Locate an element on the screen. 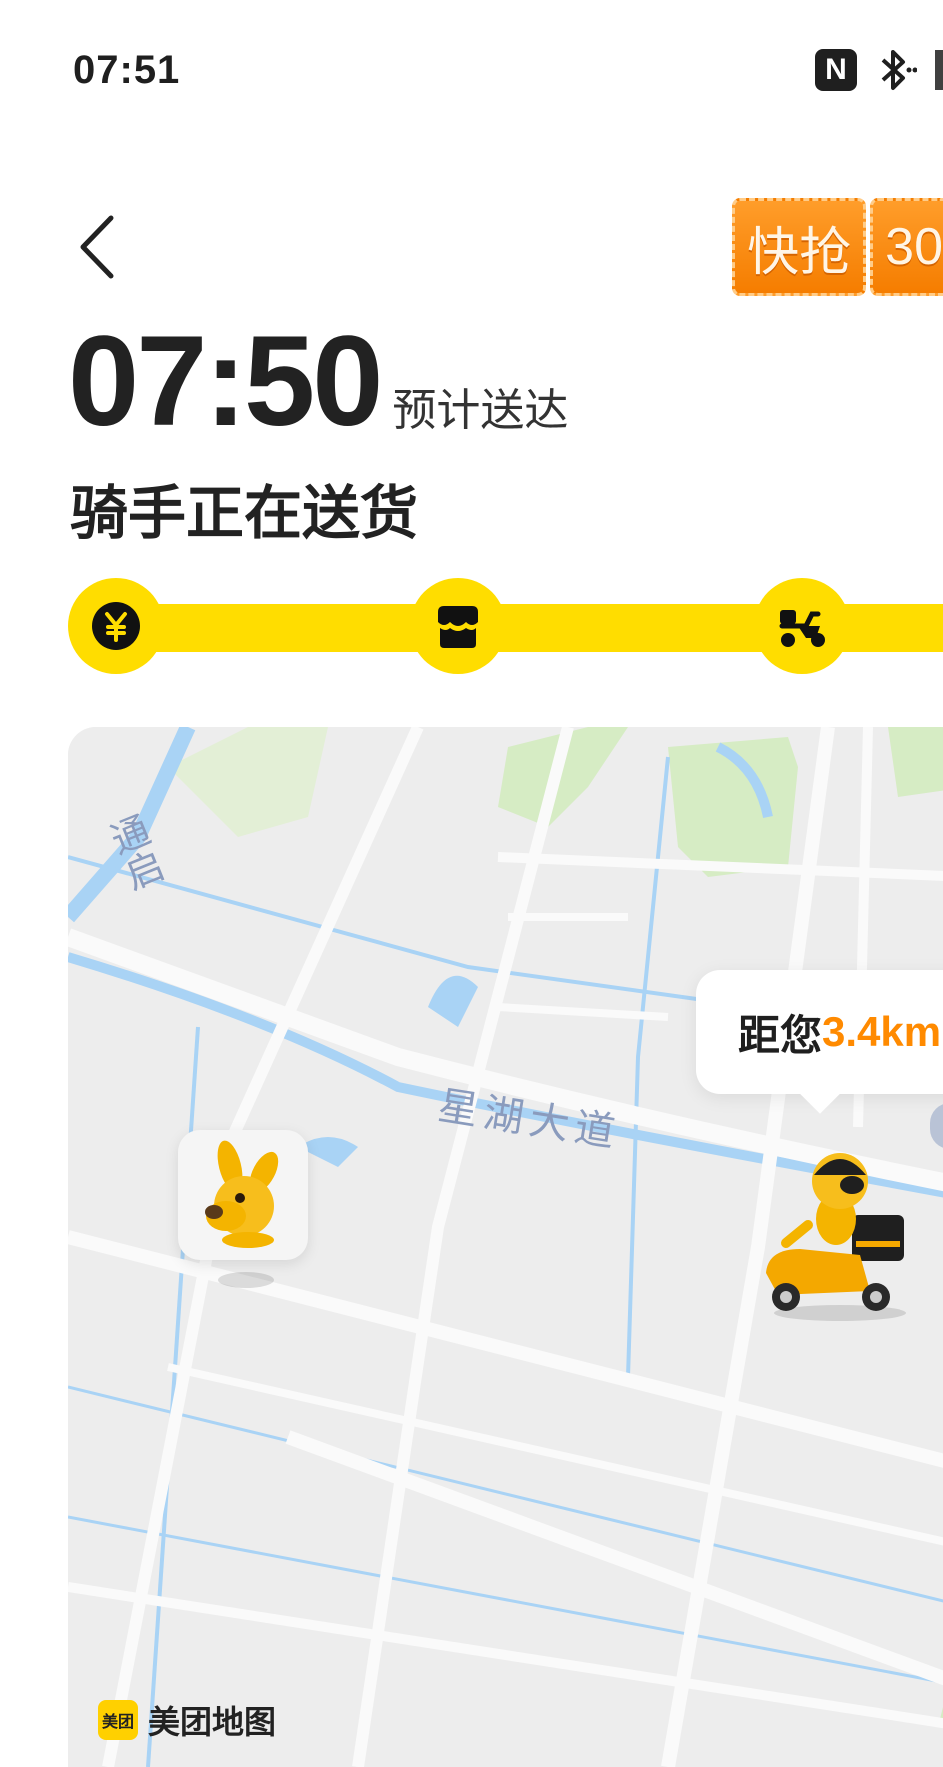 The image size is (943, 1767). eta-row: 07:50 预计送达 is located at coordinates (318, 382).